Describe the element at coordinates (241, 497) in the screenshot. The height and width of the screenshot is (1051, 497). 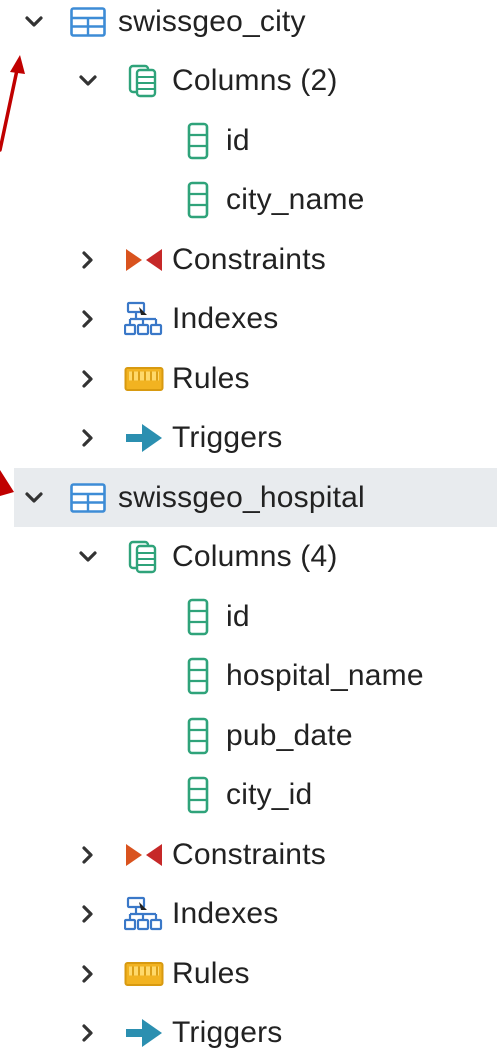
I see `table-name: swissgeo_hospital` at that location.